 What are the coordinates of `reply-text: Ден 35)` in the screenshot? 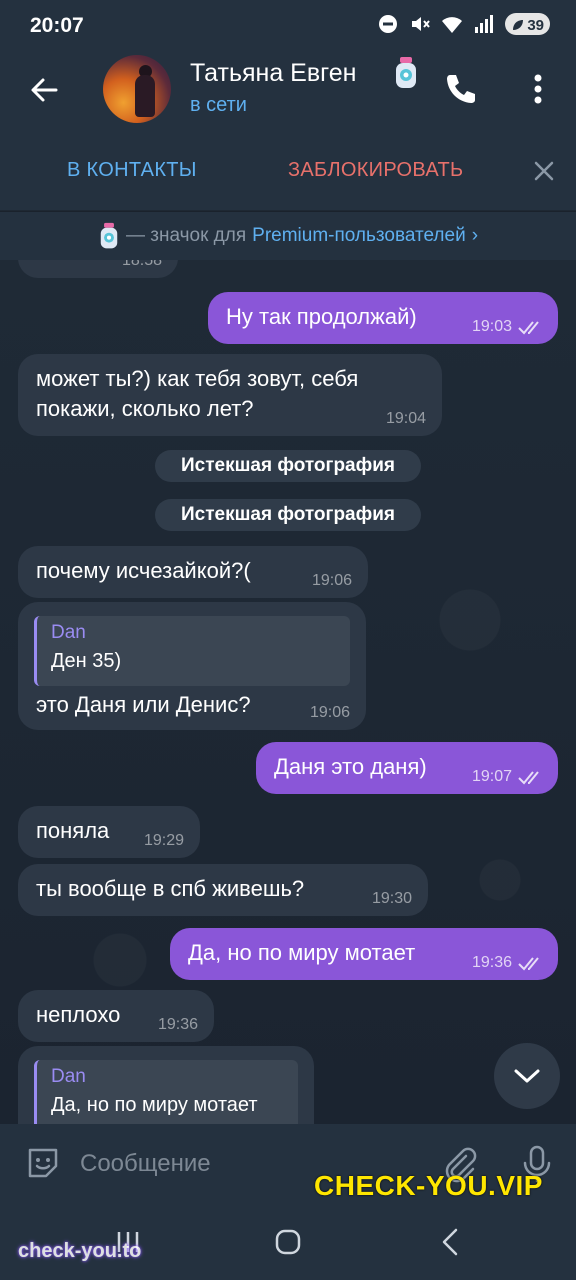 It's located at (86, 661).